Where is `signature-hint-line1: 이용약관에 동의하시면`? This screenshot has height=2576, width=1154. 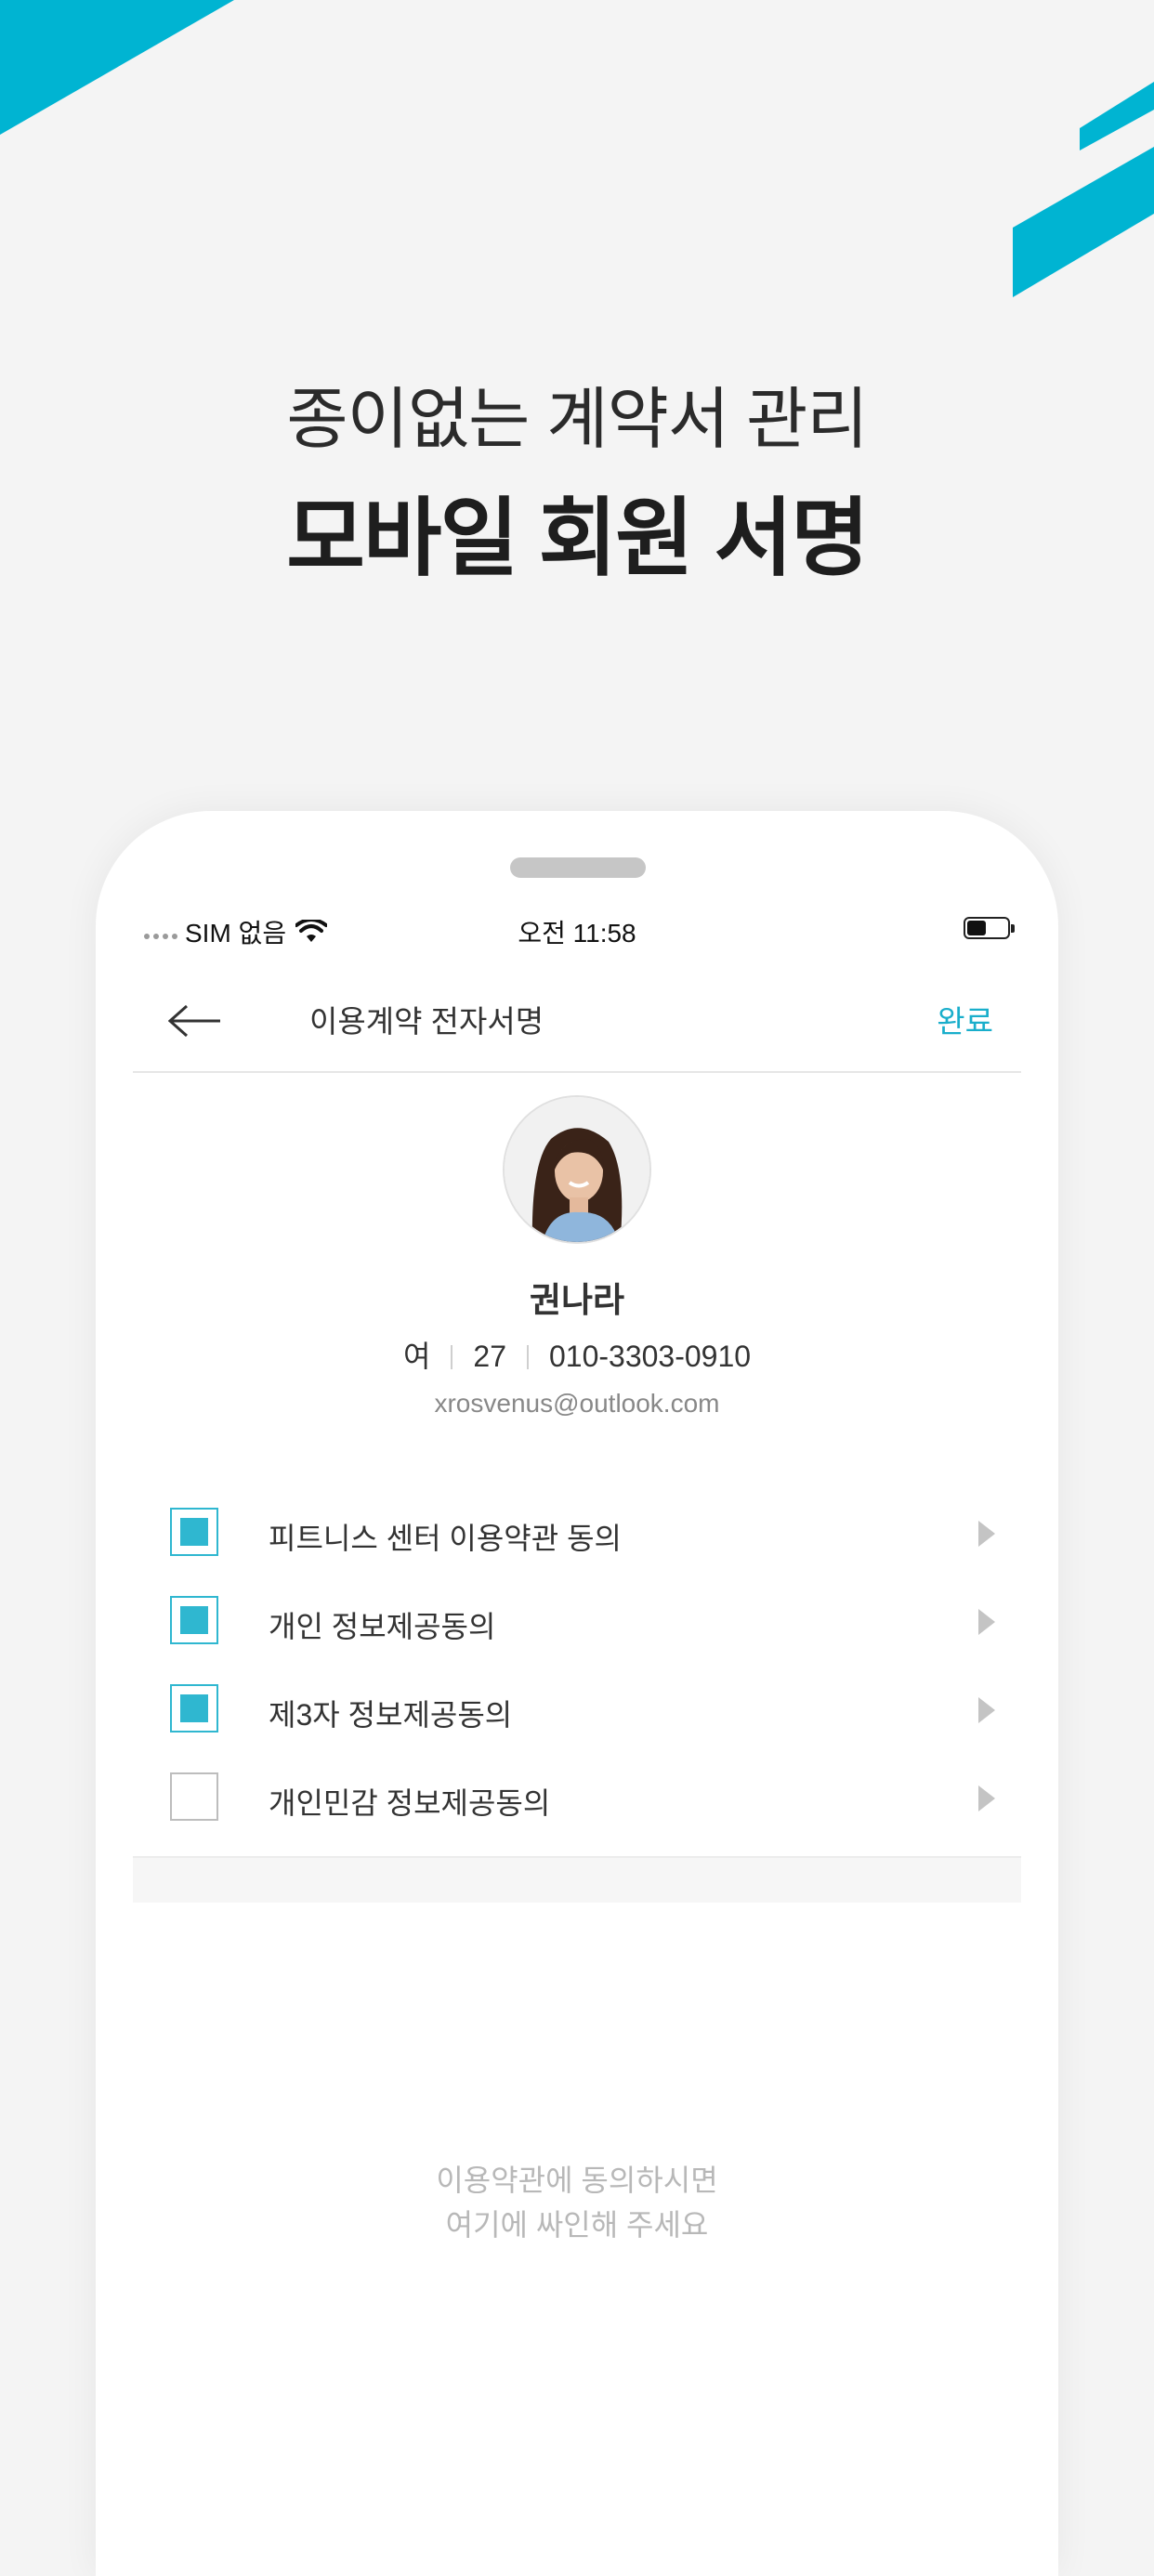
signature-hint-line1: 이용약관에 동의하시면 is located at coordinates (577, 2180).